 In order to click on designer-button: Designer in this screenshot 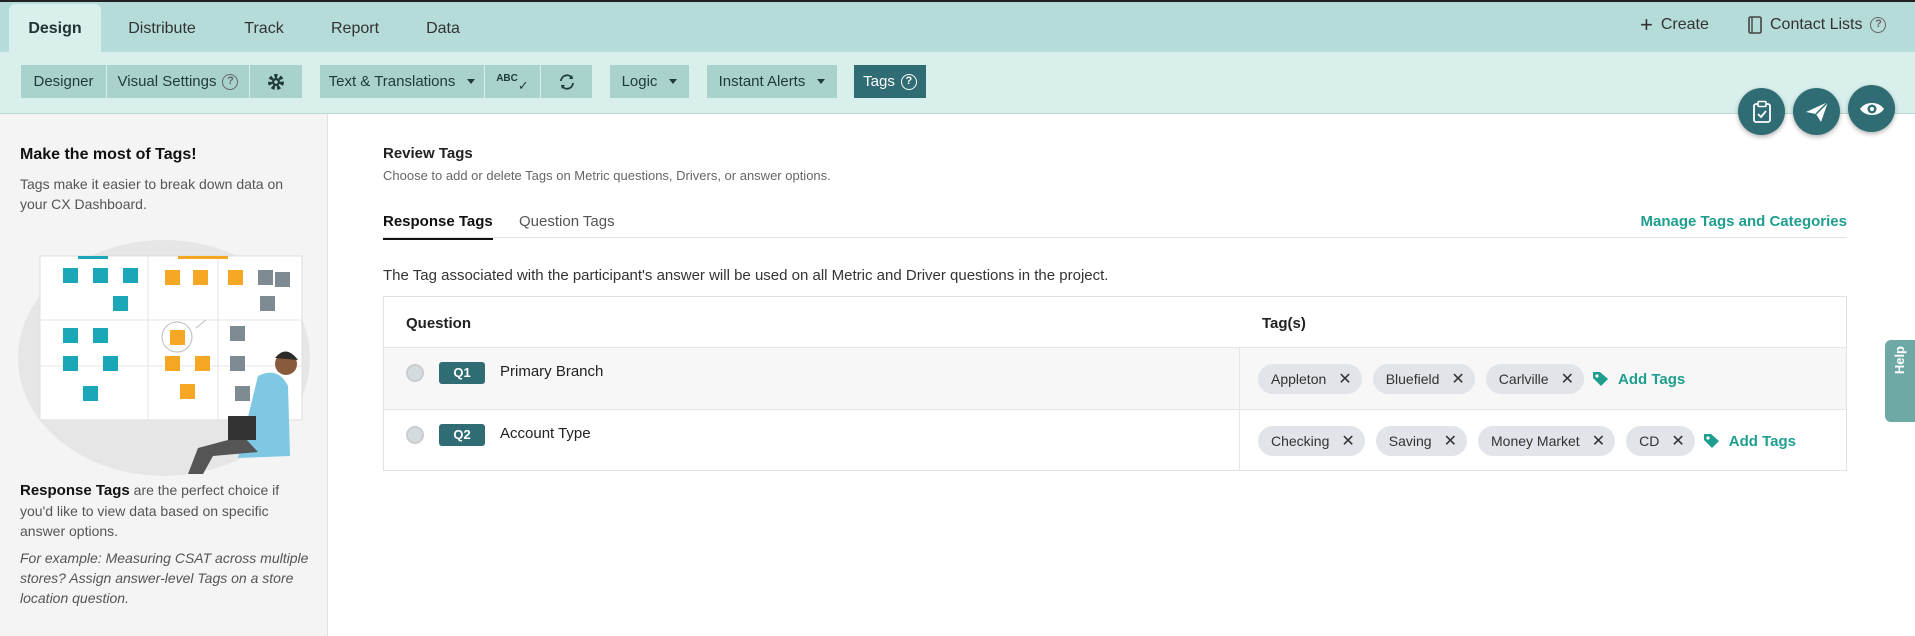, I will do `click(63, 81)`.